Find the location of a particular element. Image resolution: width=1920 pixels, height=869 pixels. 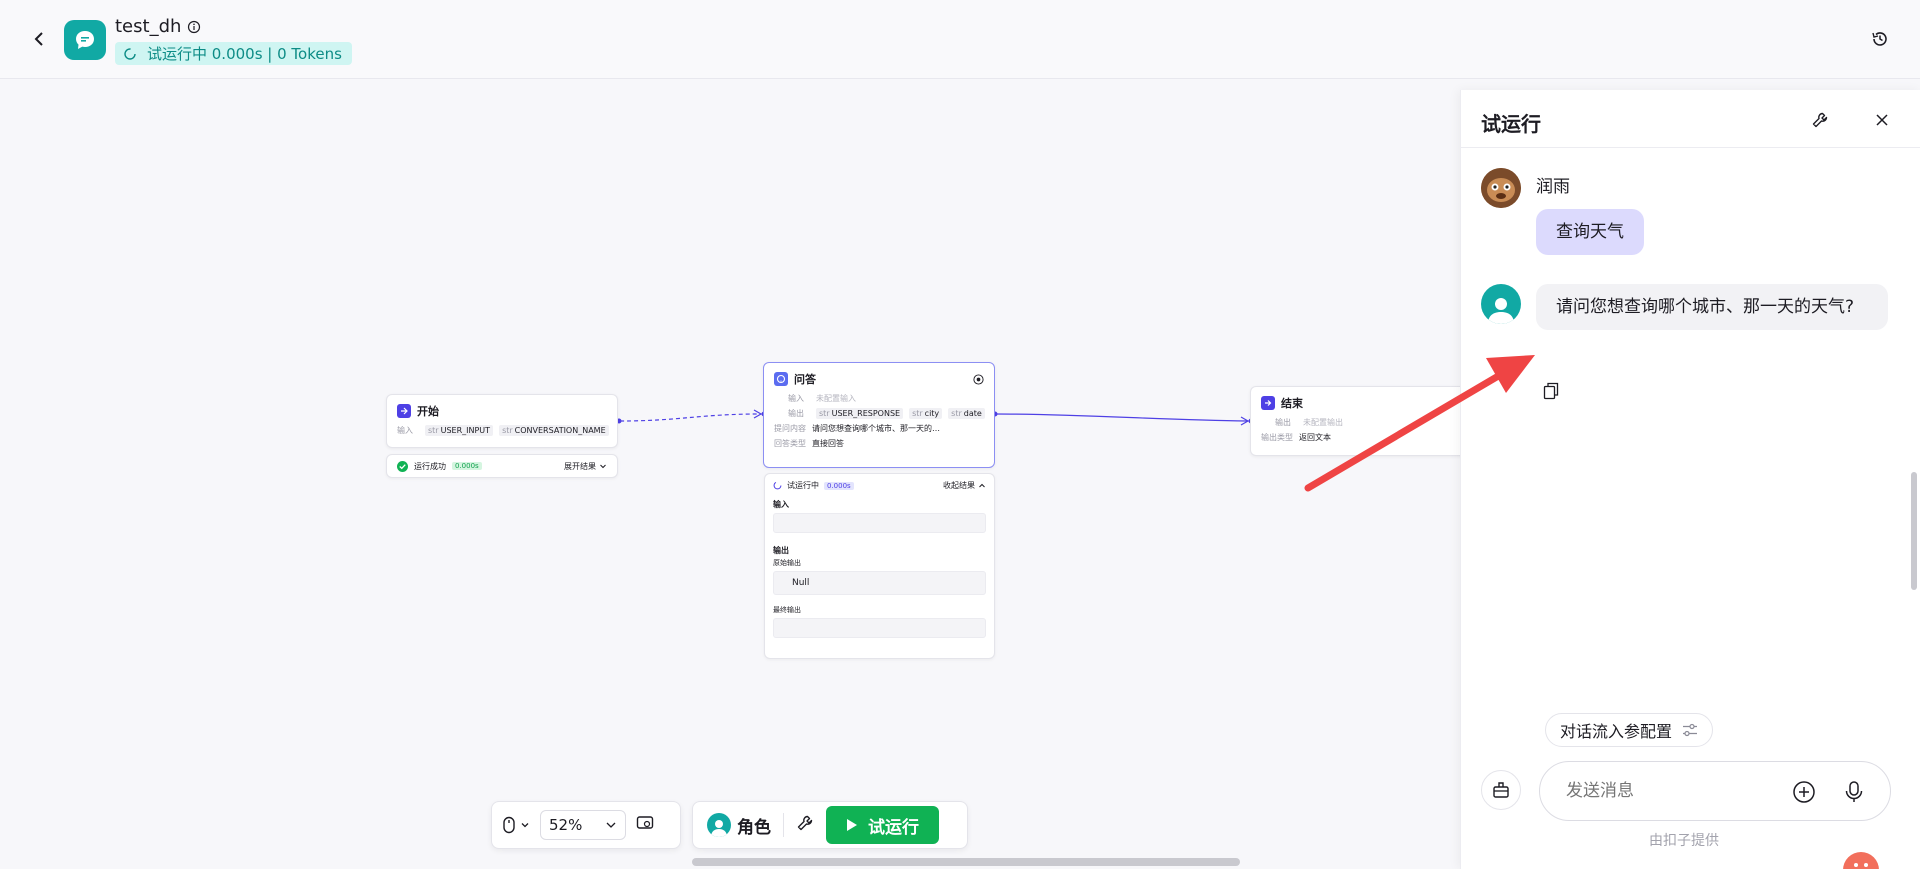

red-annotation-arrow is located at coordinates (1419, 423).